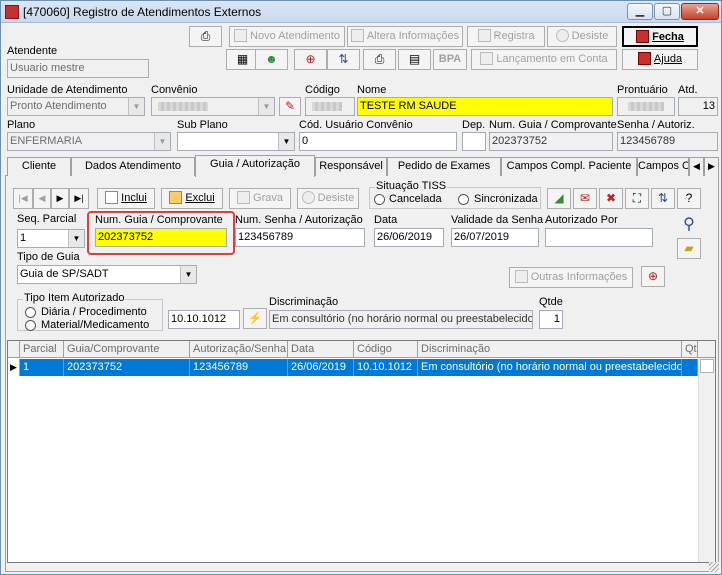  I want to click on seq-parcial-combo: 1 ▼, so click(51, 238).